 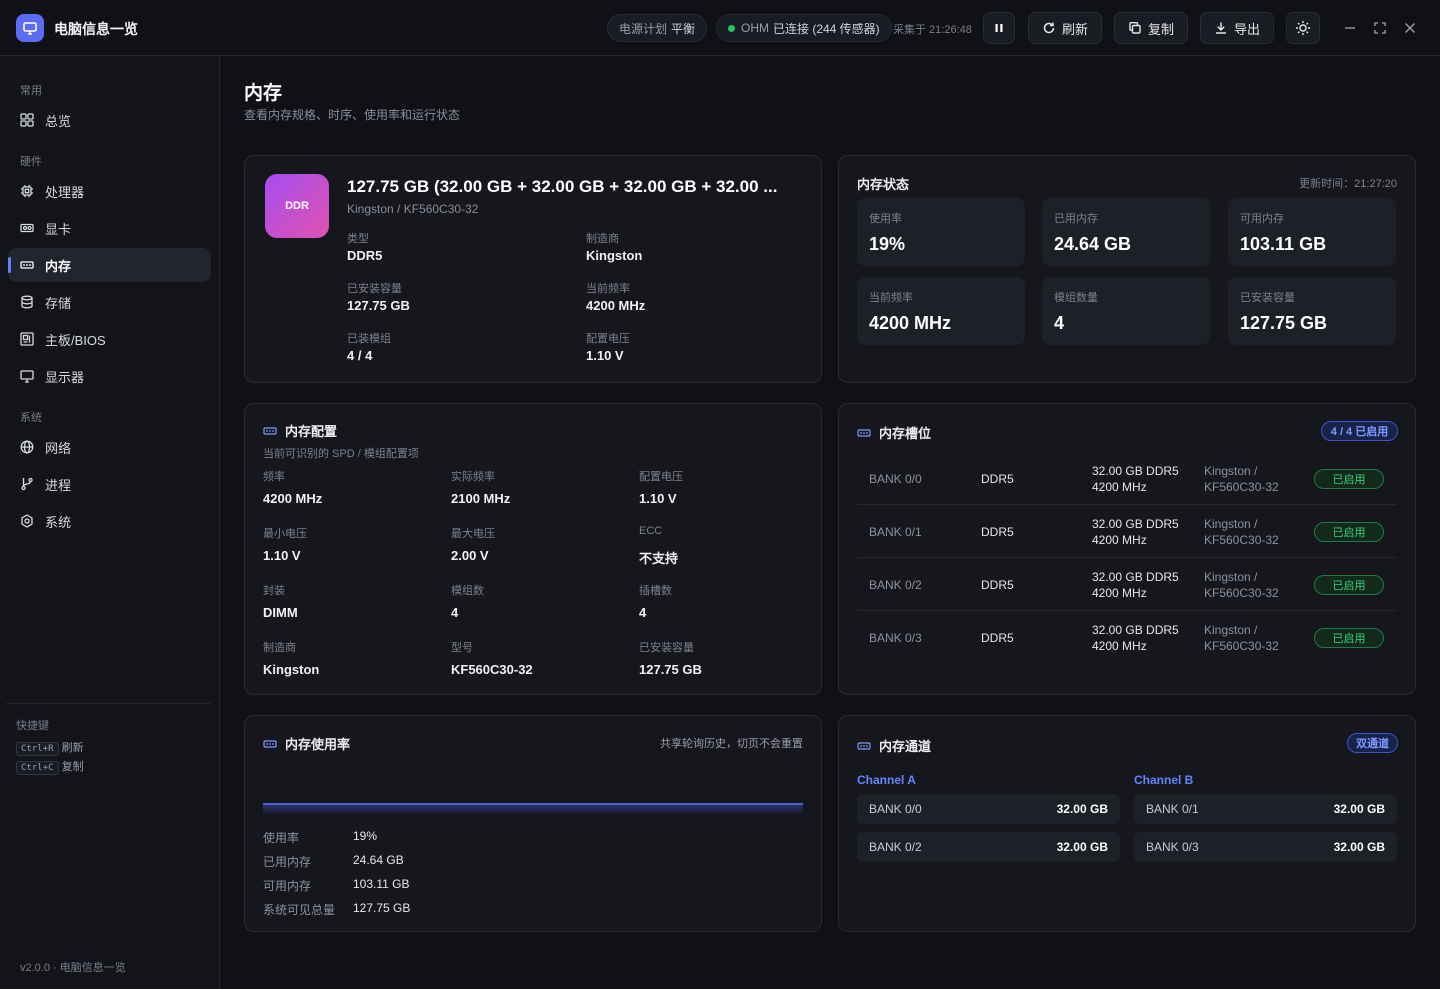 I want to click on field-value: Kingston, so click(x=291, y=669).